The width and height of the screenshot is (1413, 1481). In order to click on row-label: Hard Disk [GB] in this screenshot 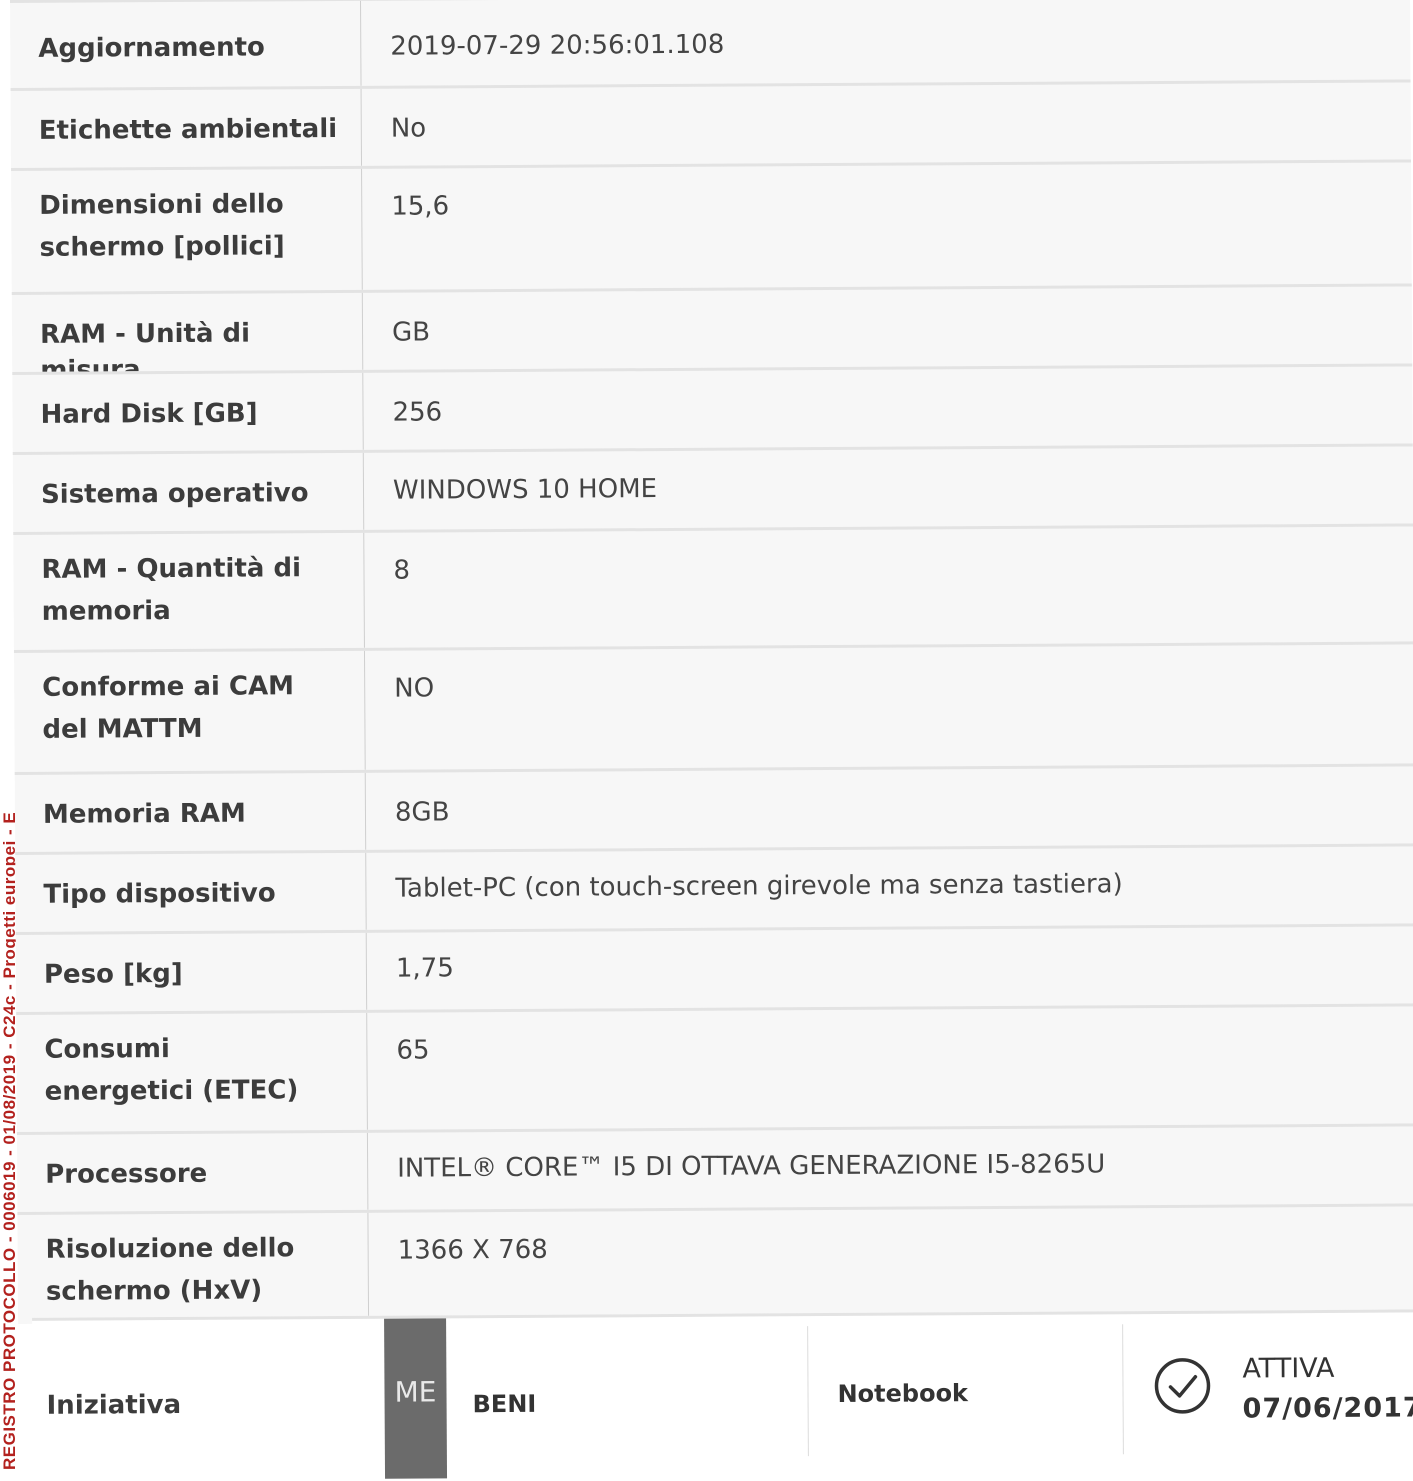, I will do `click(149, 414)`.